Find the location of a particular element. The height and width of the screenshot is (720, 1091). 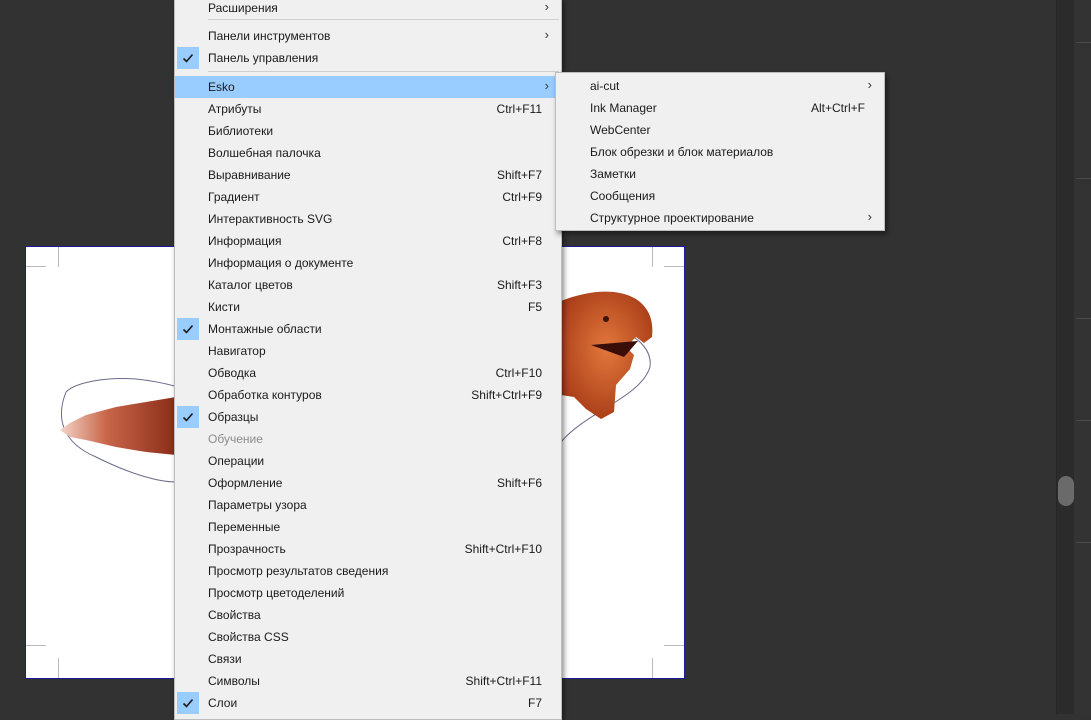

menu-item-shortcut: Ctrl+F8 is located at coordinates (522, 241).